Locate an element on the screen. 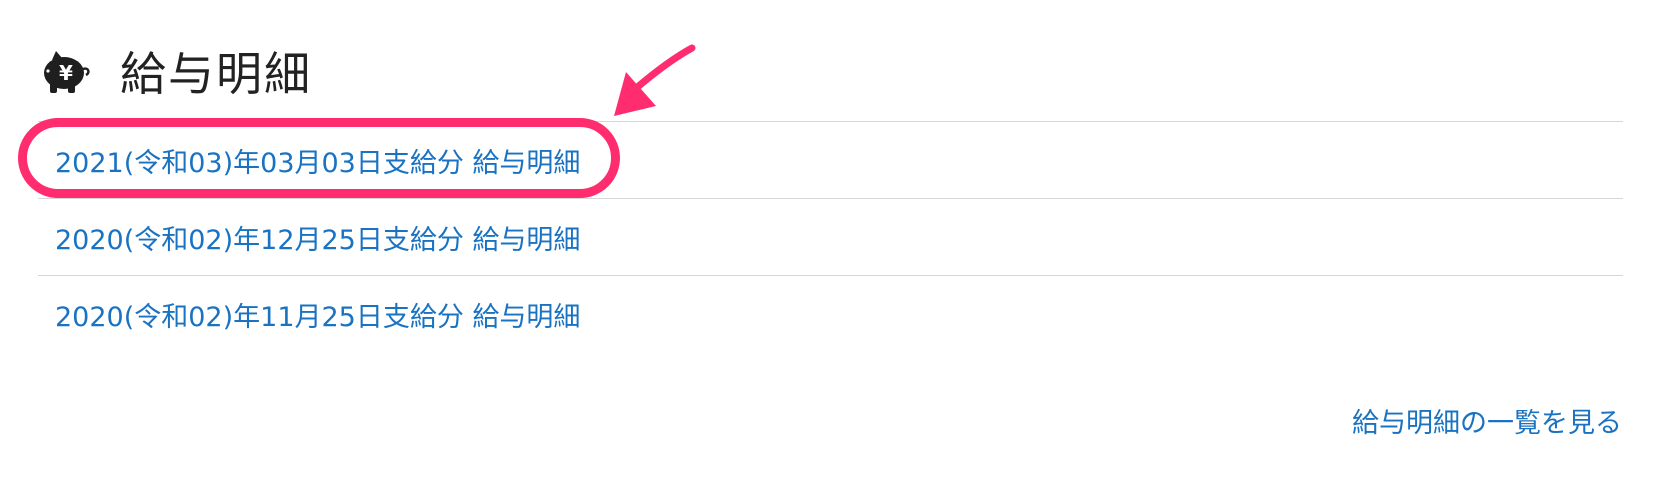 The width and height of the screenshot is (1653, 491). view-all-payslips-link: 給与明細の一覧を見る is located at coordinates (1487, 420).